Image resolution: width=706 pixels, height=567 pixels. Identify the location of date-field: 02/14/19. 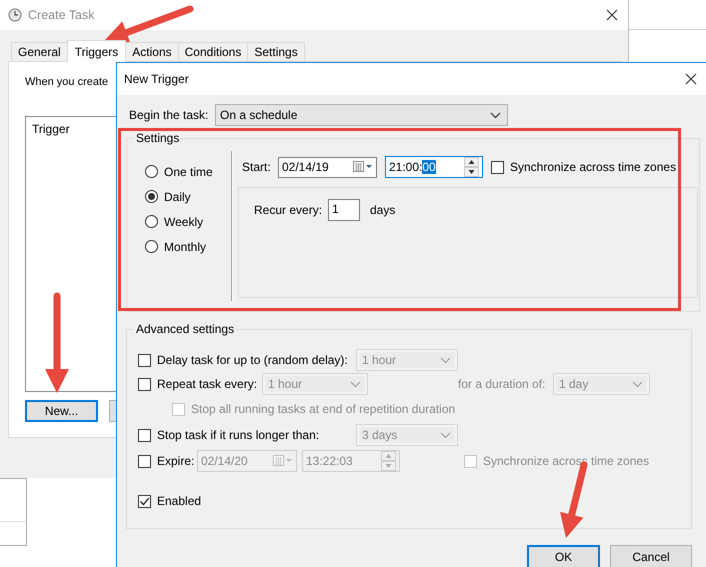
(327, 167).